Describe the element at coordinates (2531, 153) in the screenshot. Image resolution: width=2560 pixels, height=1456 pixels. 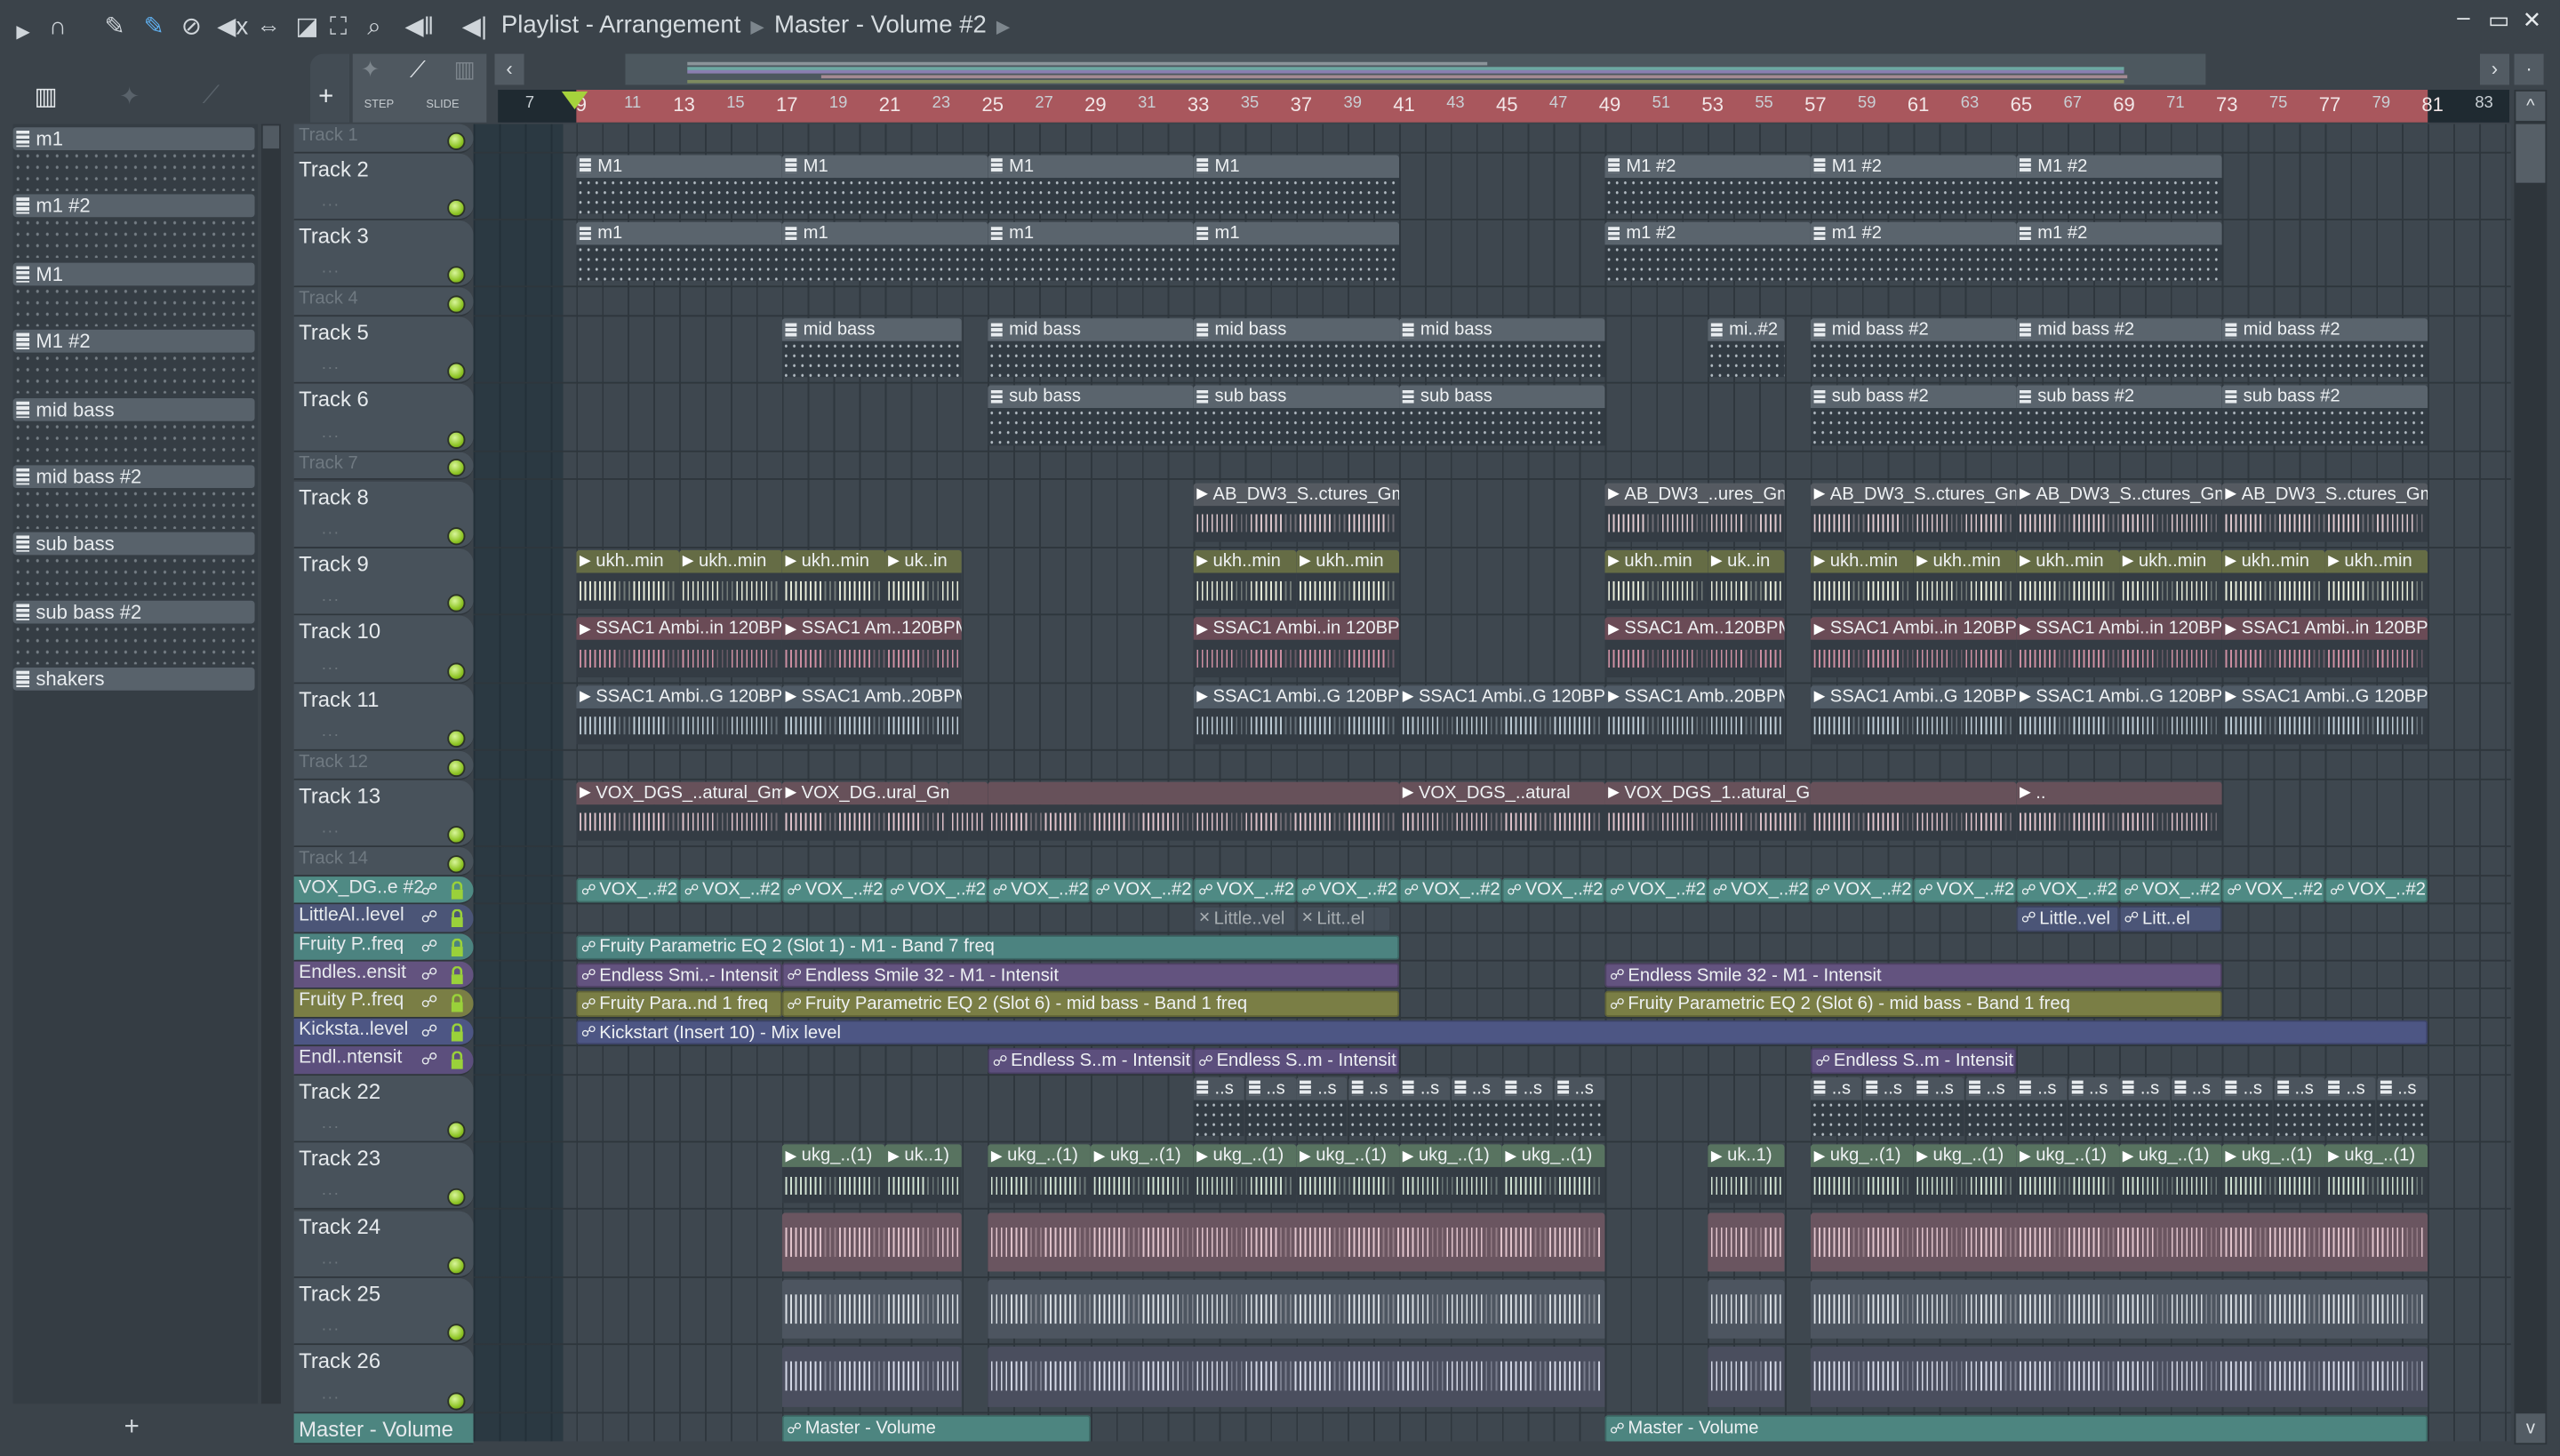
I see `scrollbar-thumb` at that location.